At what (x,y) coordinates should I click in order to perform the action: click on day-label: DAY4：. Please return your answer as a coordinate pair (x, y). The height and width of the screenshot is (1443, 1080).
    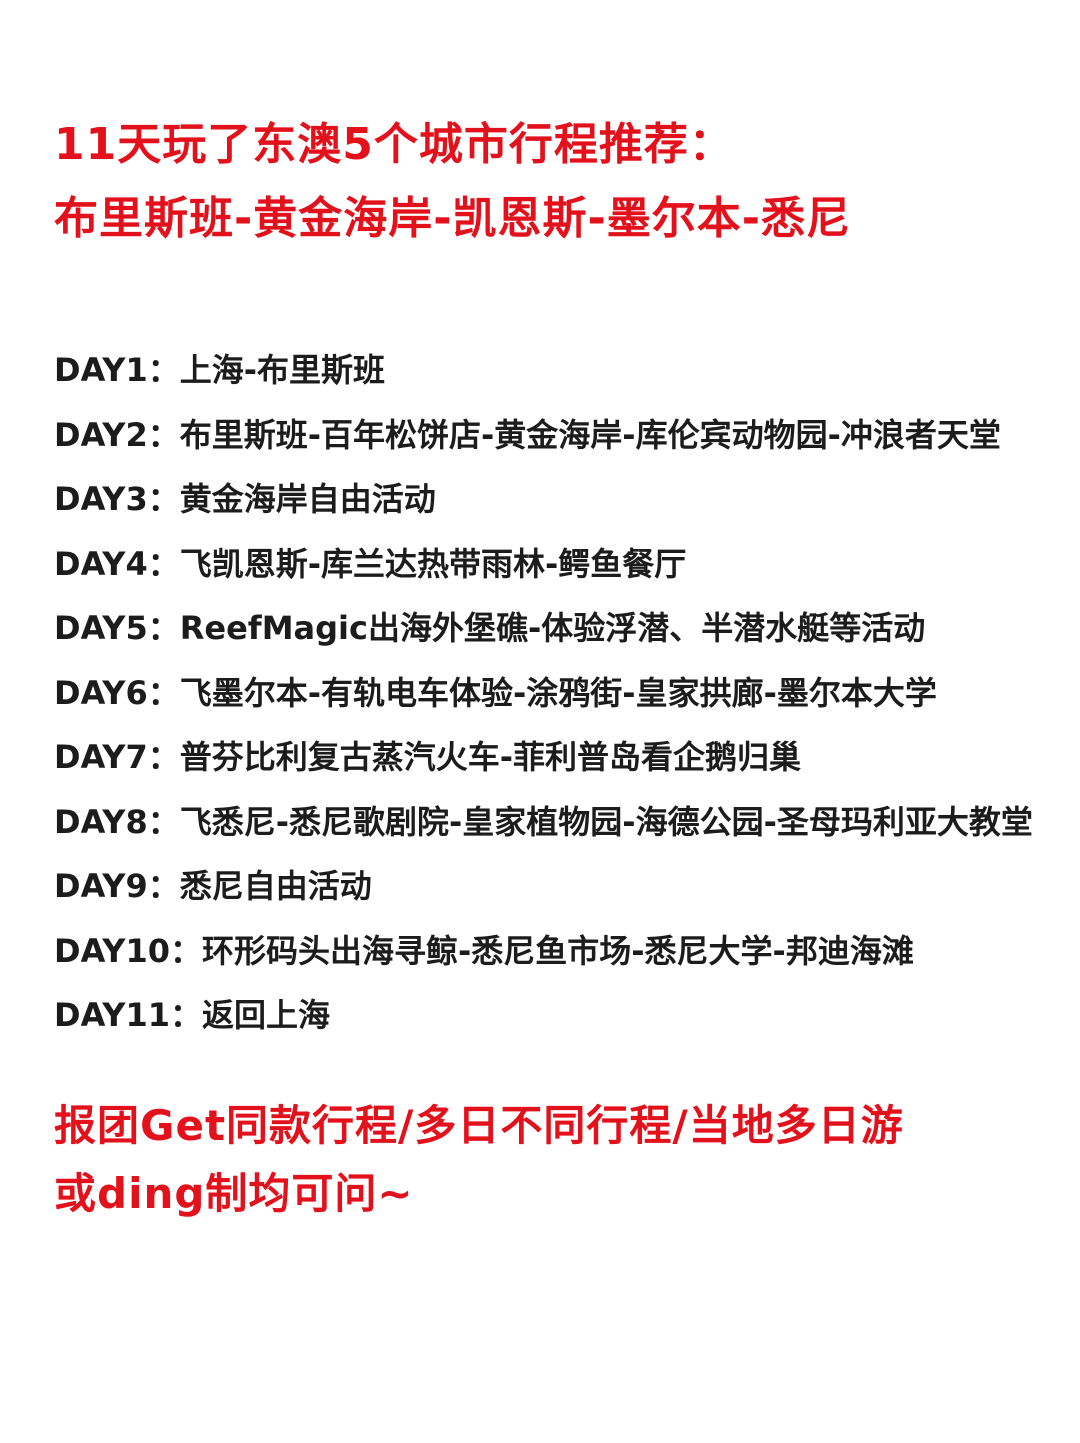
    Looking at the image, I should click on (117, 563).